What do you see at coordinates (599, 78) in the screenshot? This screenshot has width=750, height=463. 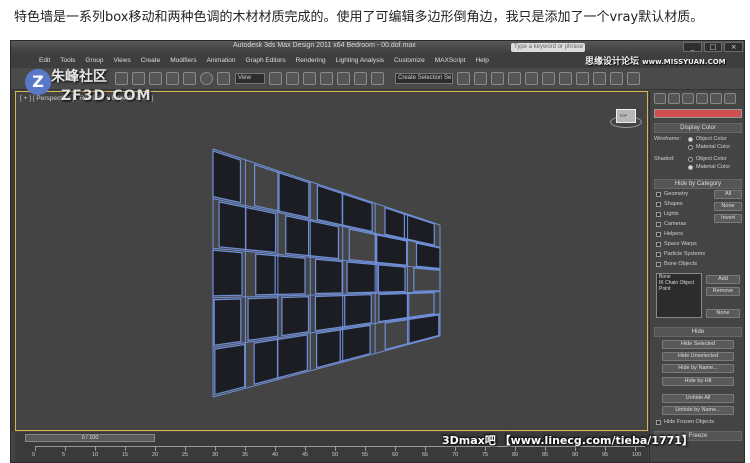 I see `rendered-frame-window-icon` at bounding box center [599, 78].